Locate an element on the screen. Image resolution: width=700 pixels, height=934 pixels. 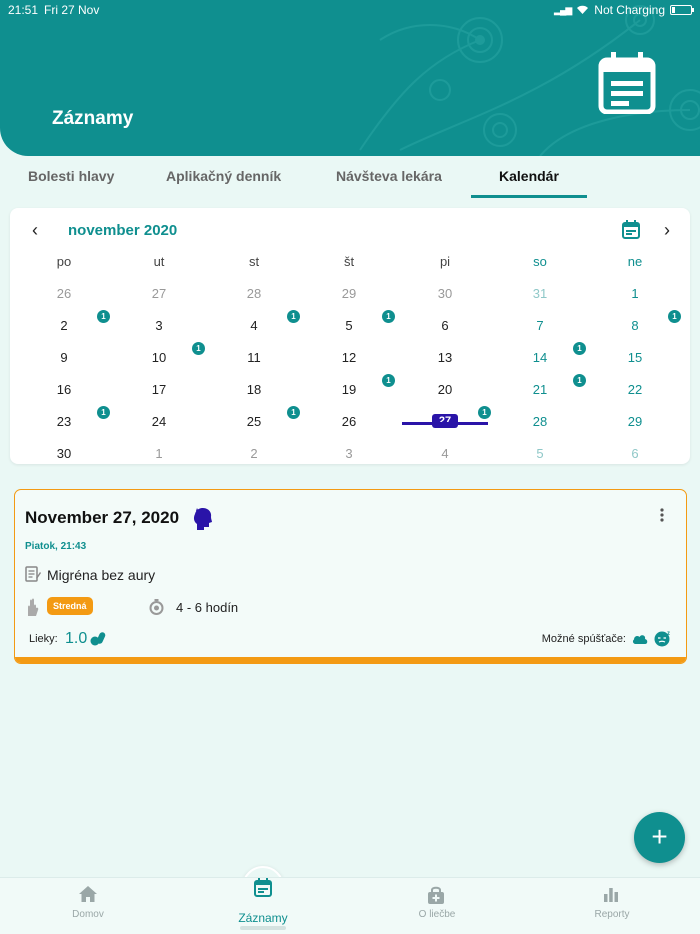
tab-calendar: Kalendár is located at coordinates (529, 176).